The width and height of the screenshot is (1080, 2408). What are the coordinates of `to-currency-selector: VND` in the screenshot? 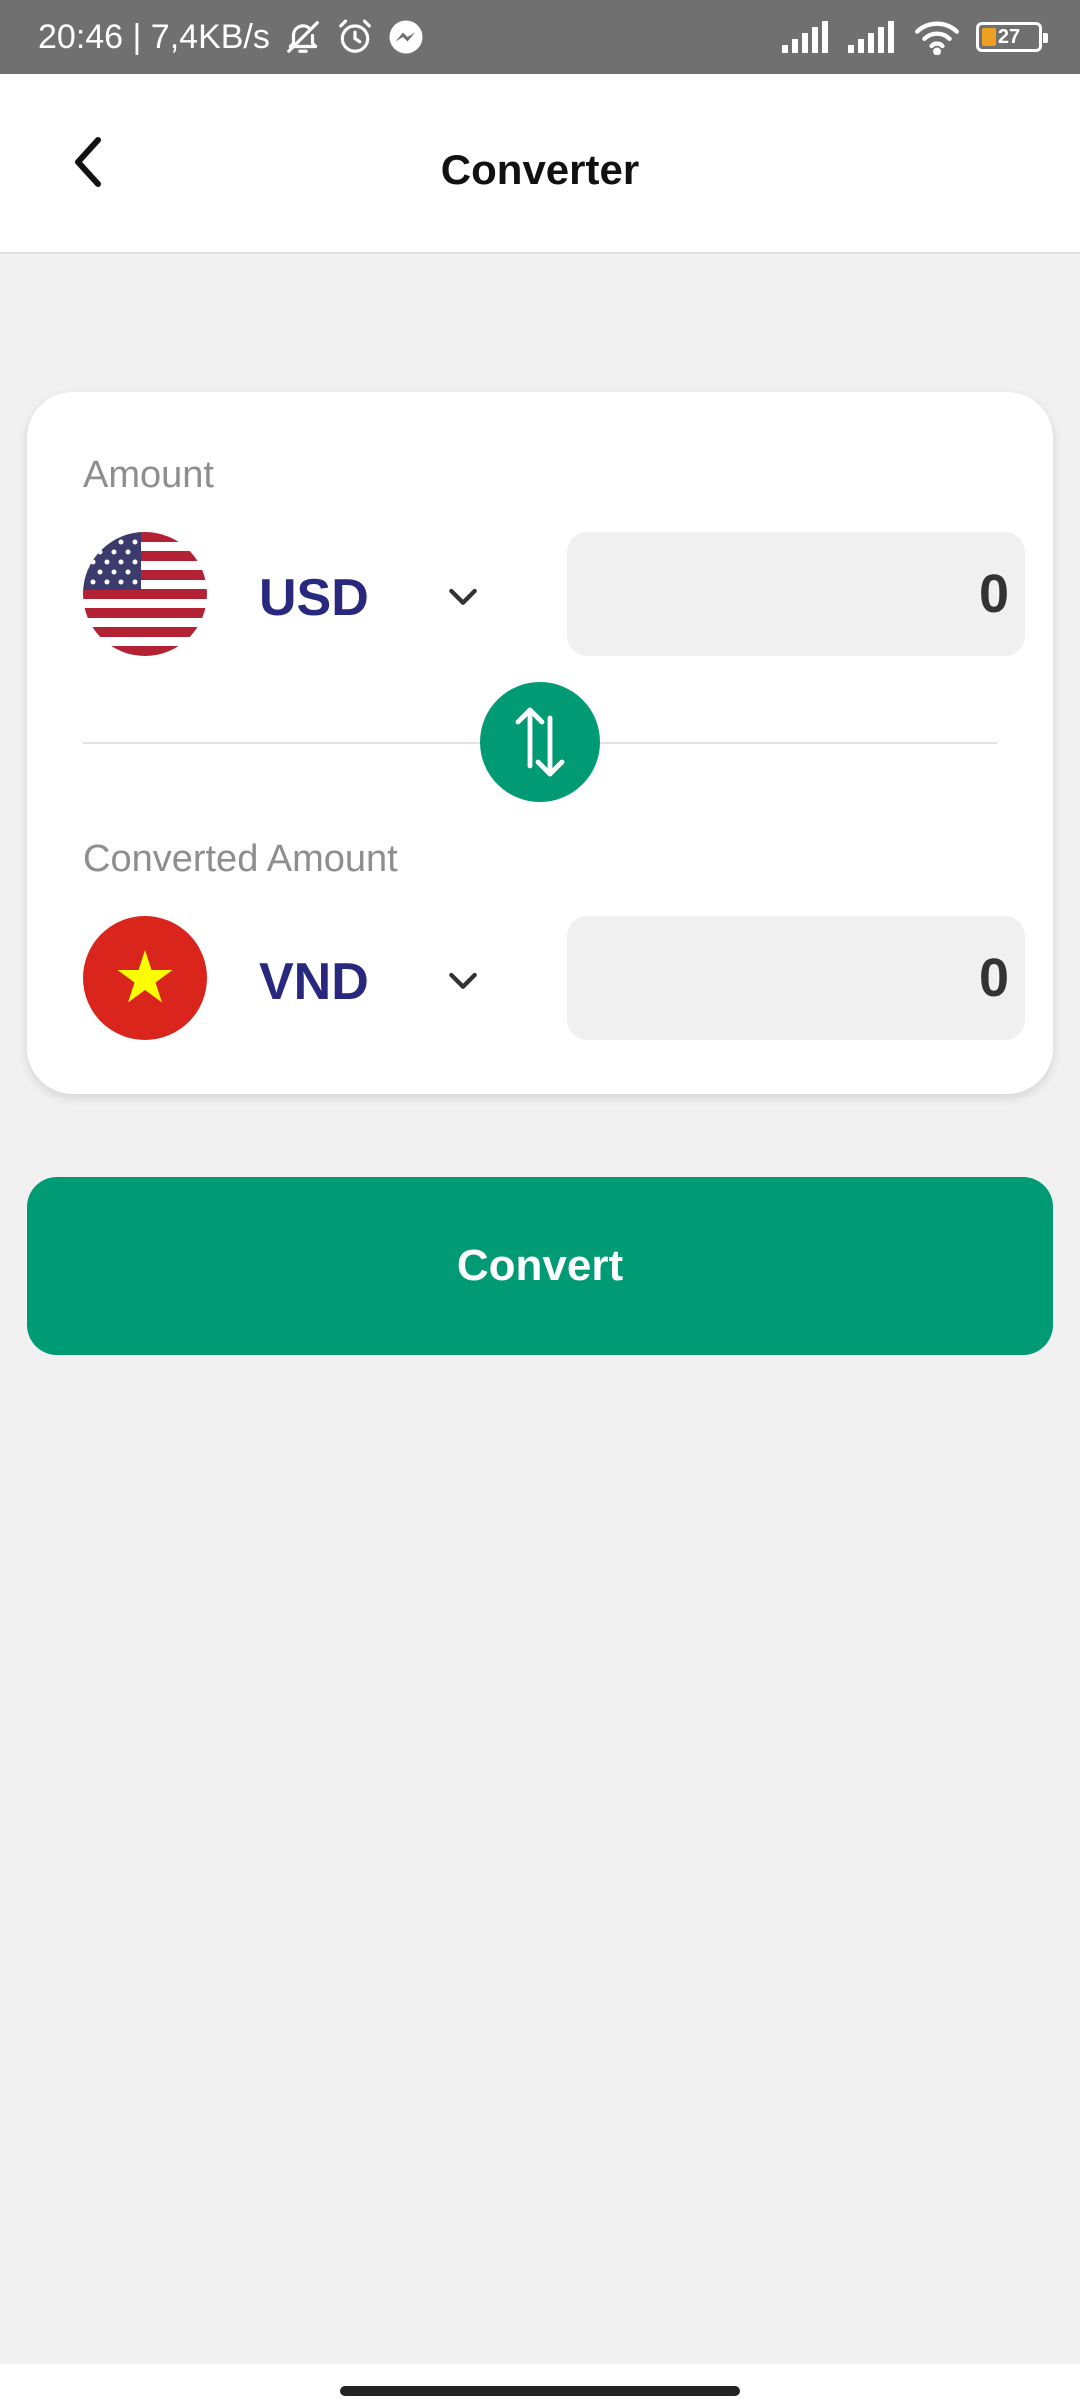 It's located at (293, 978).